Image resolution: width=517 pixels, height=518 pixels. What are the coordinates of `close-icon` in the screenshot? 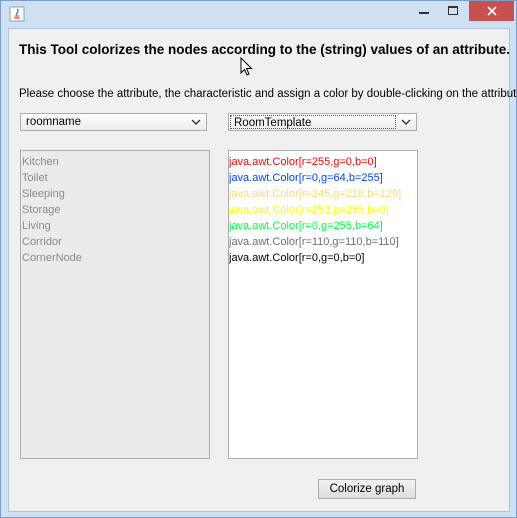 It's located at (491, 11).